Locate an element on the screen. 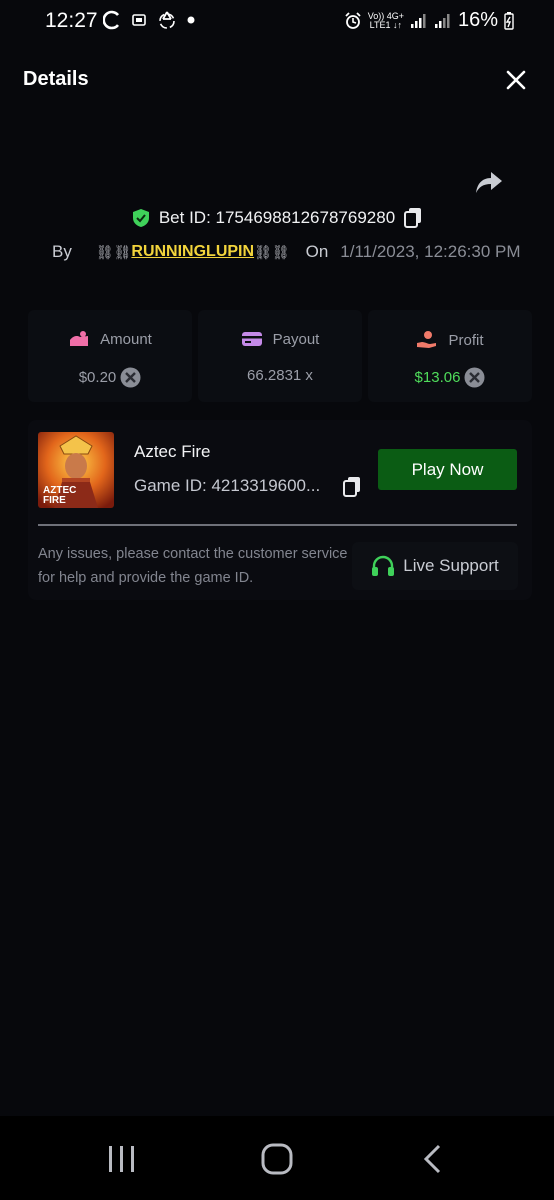 The image size is (554, 1200). amount-value: $0.20 is located at coordinates (97, 377).